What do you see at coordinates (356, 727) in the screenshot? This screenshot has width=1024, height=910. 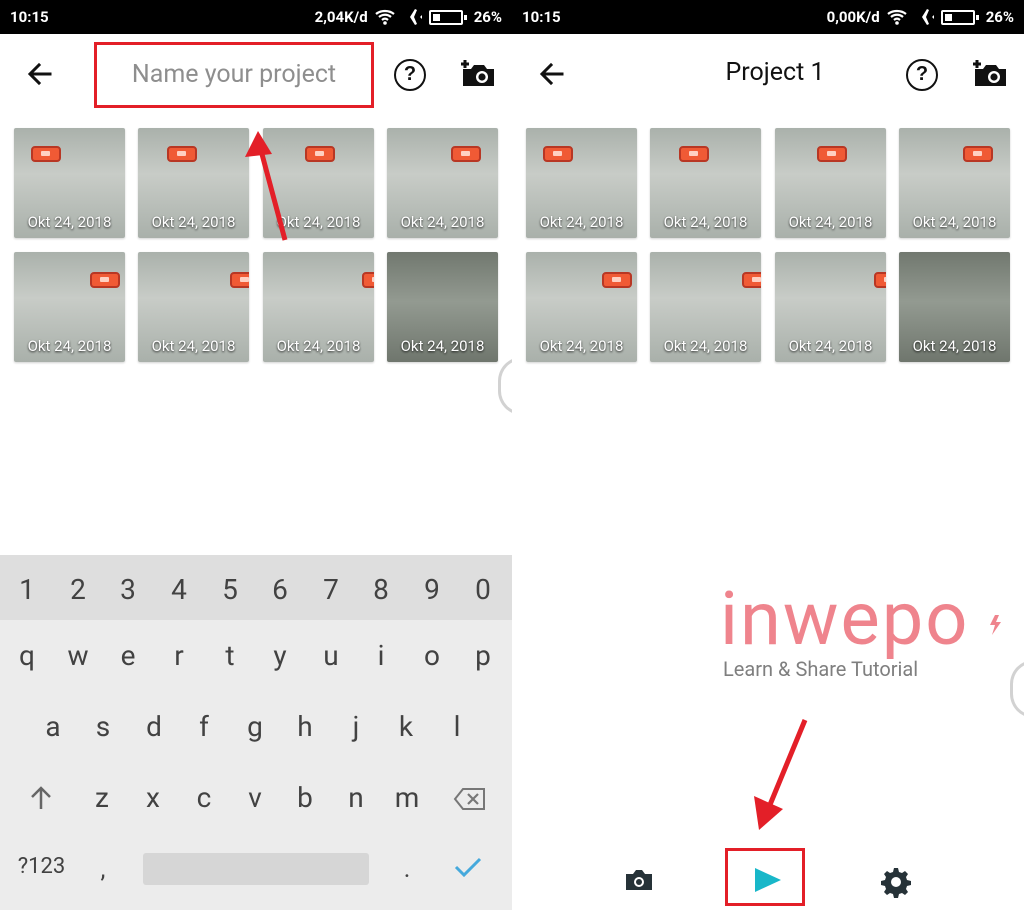 I see `key-j: j` at bounding box center [356, 727].